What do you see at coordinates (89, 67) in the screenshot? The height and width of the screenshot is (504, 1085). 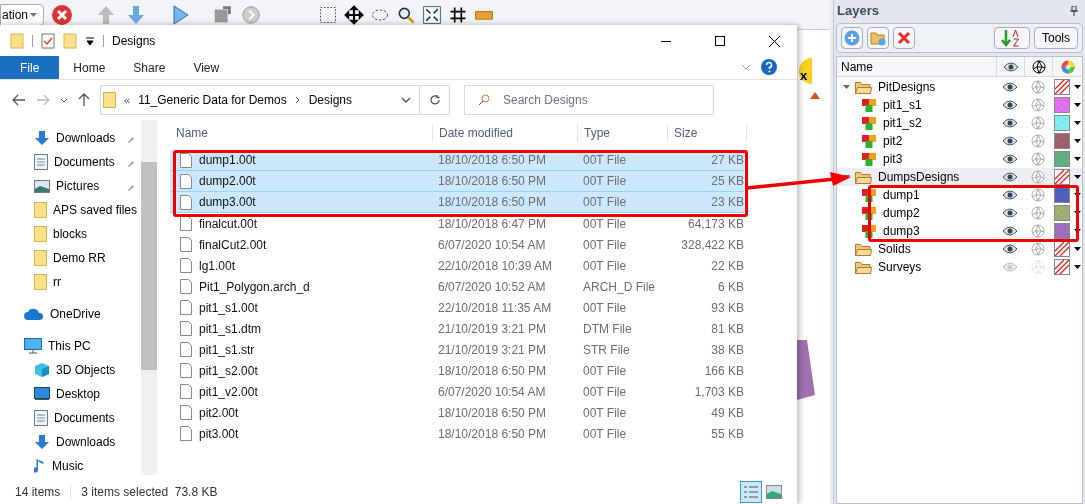 I see `ribbon-tab: Home` at bounding box center [89, 67].